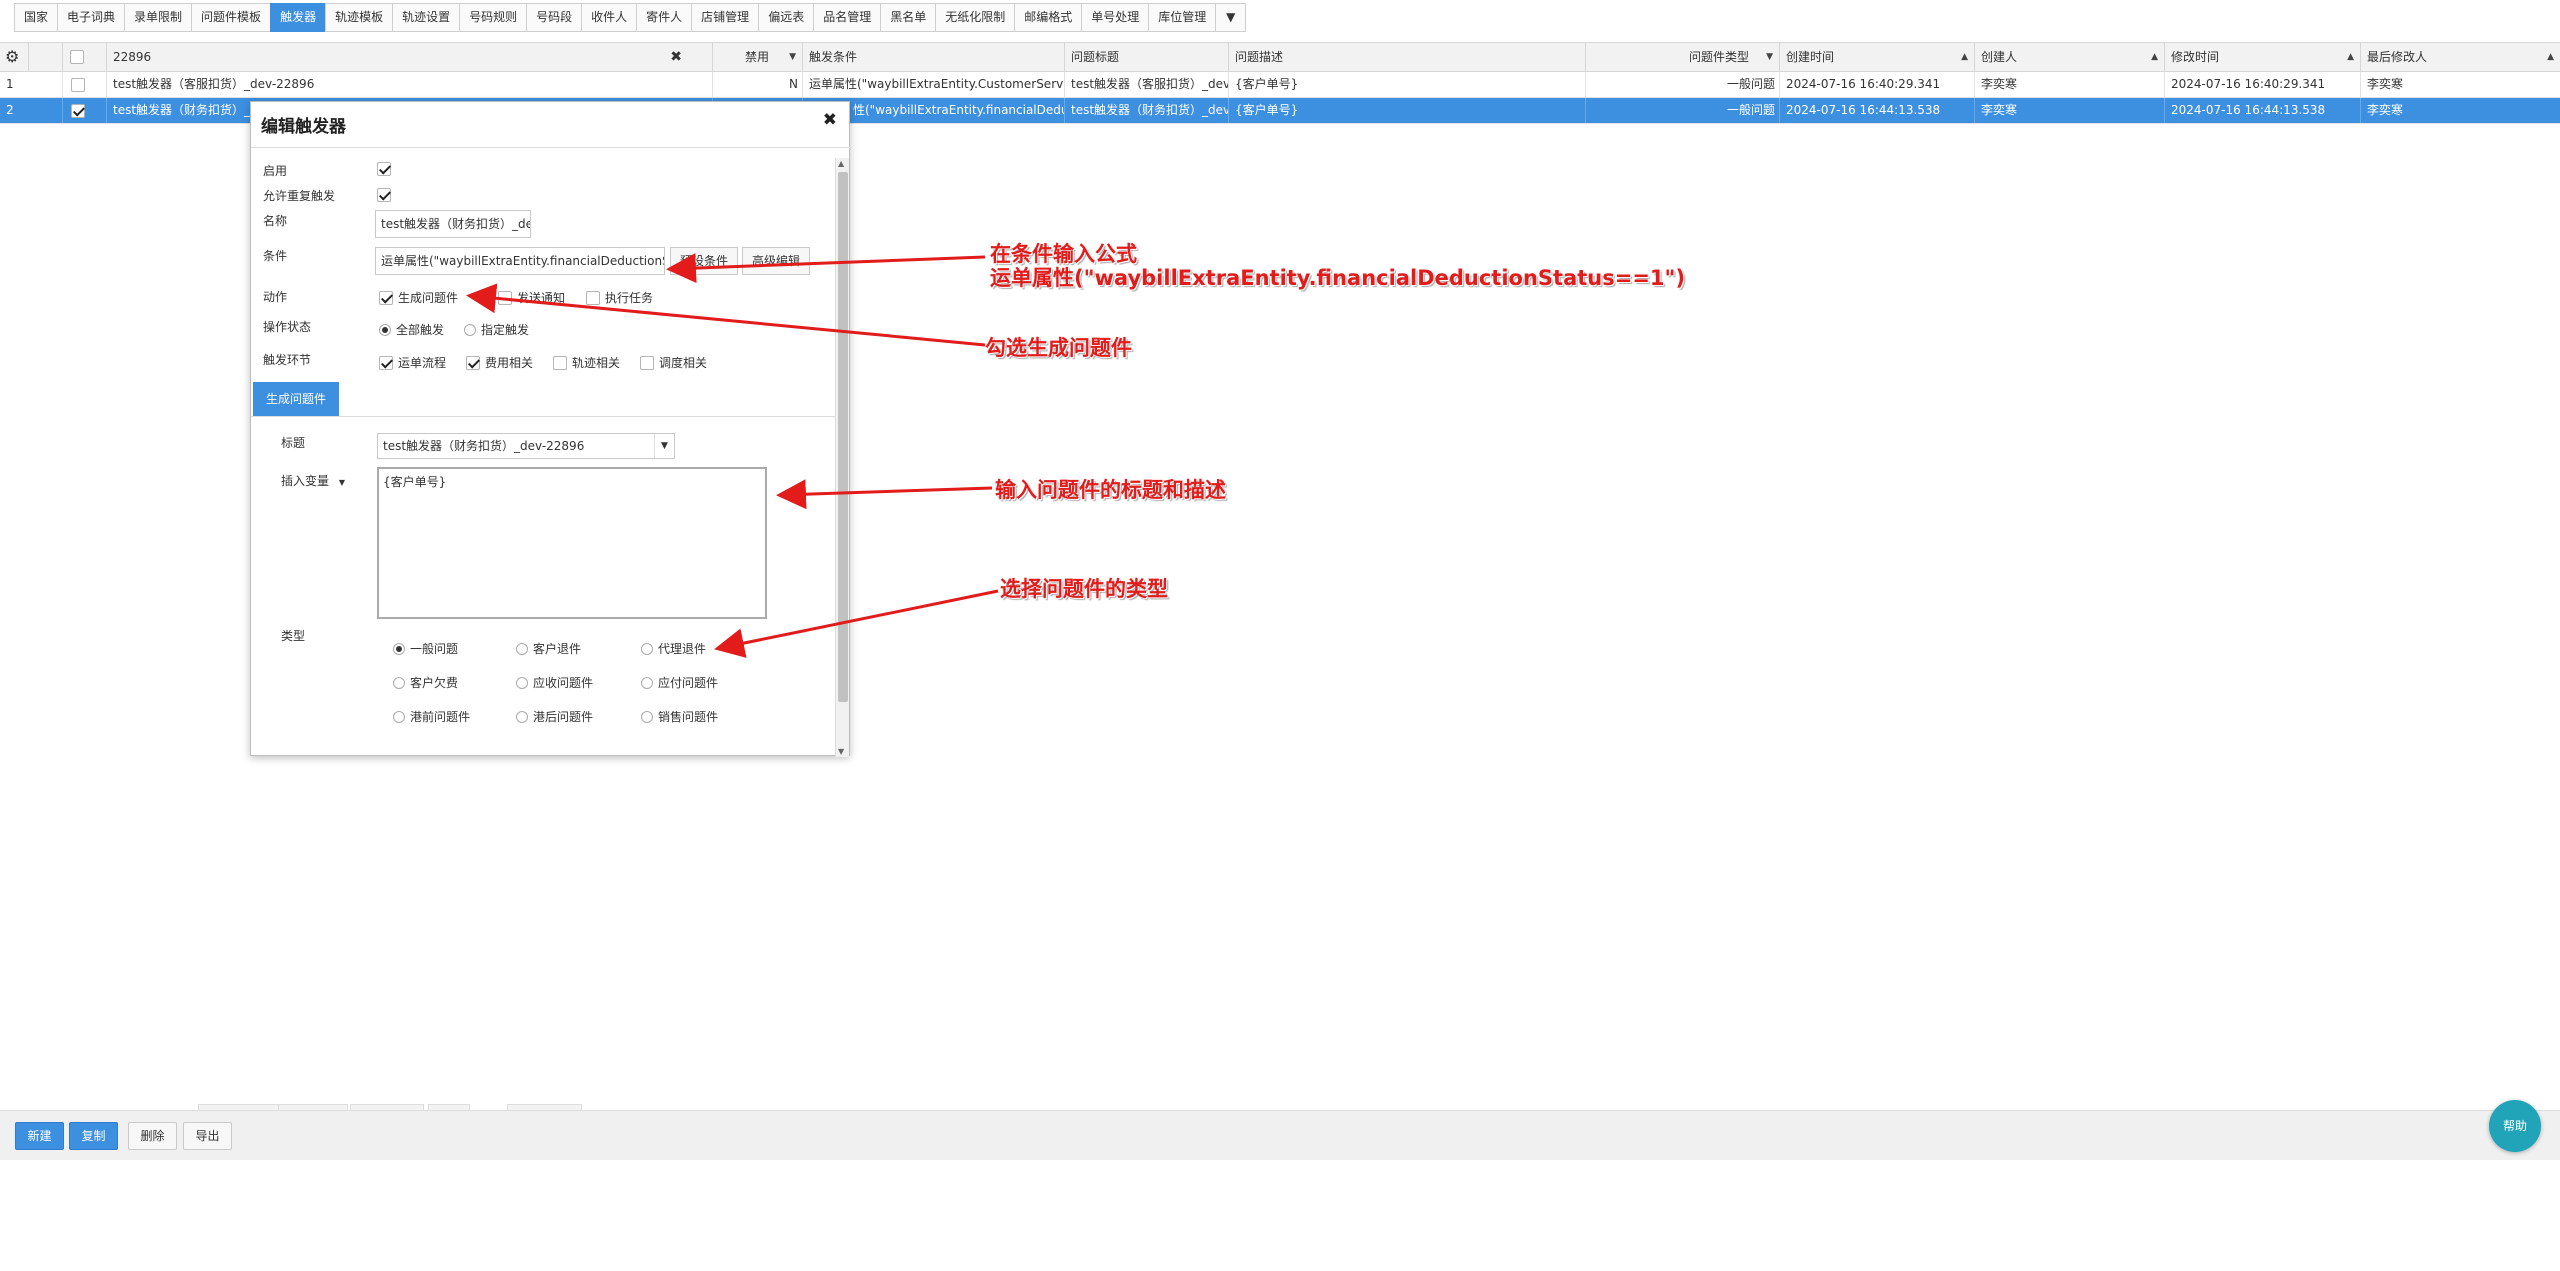 The image size is (2560, 1271). What do you see at coordinates (152, 1136) in the screenshot?
I see `delete-button: 删除` at bounding box center [152, 1136].